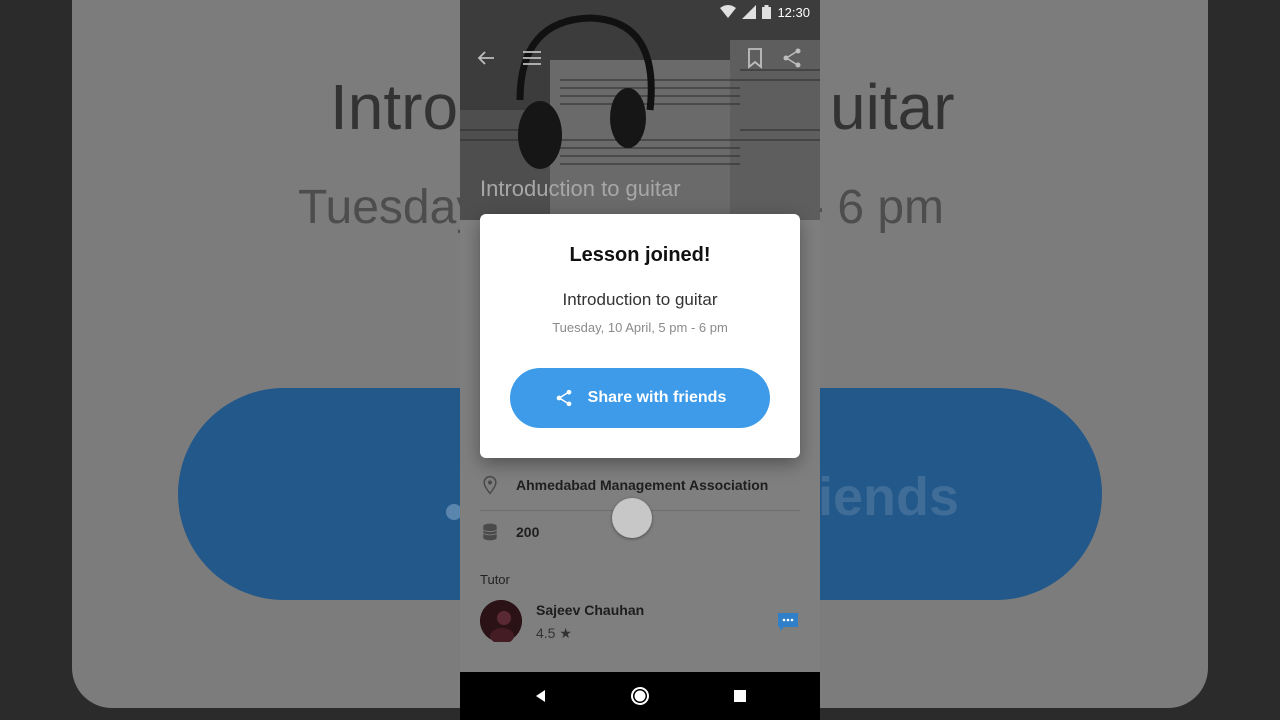 The image size is (1280, 720). Describe the element at coordinates (892, 107) in the screenshot. I see `background-title-right: uitar` at that location.